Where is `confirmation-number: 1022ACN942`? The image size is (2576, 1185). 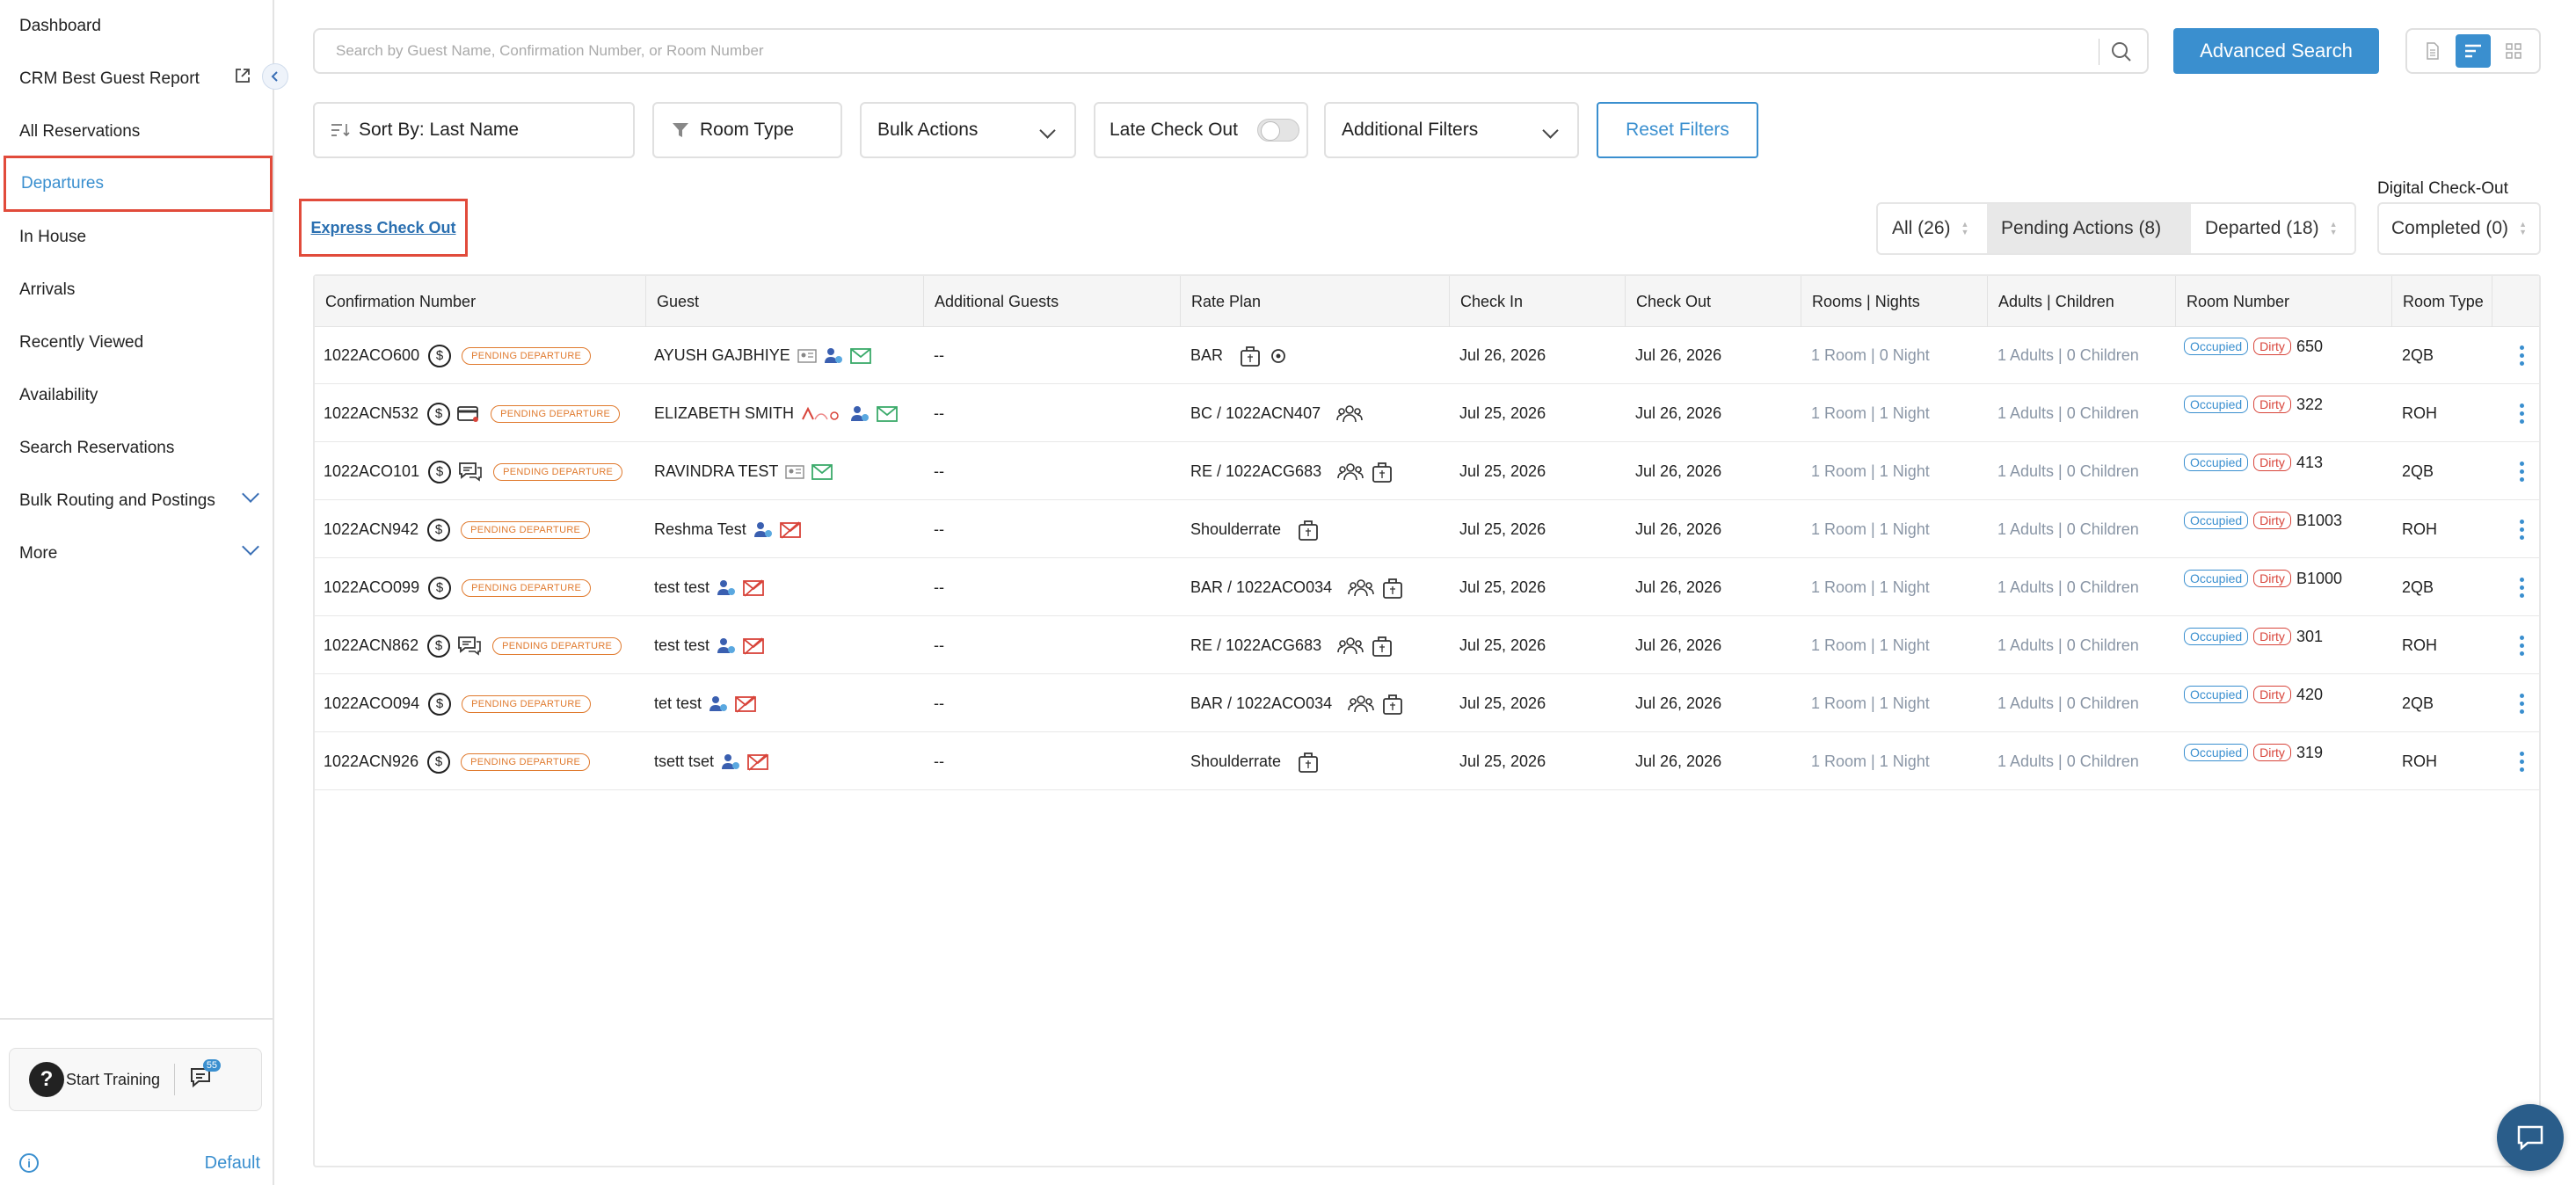
confirmation-number: 1022ACN942 is located at coordinates (371, 529).